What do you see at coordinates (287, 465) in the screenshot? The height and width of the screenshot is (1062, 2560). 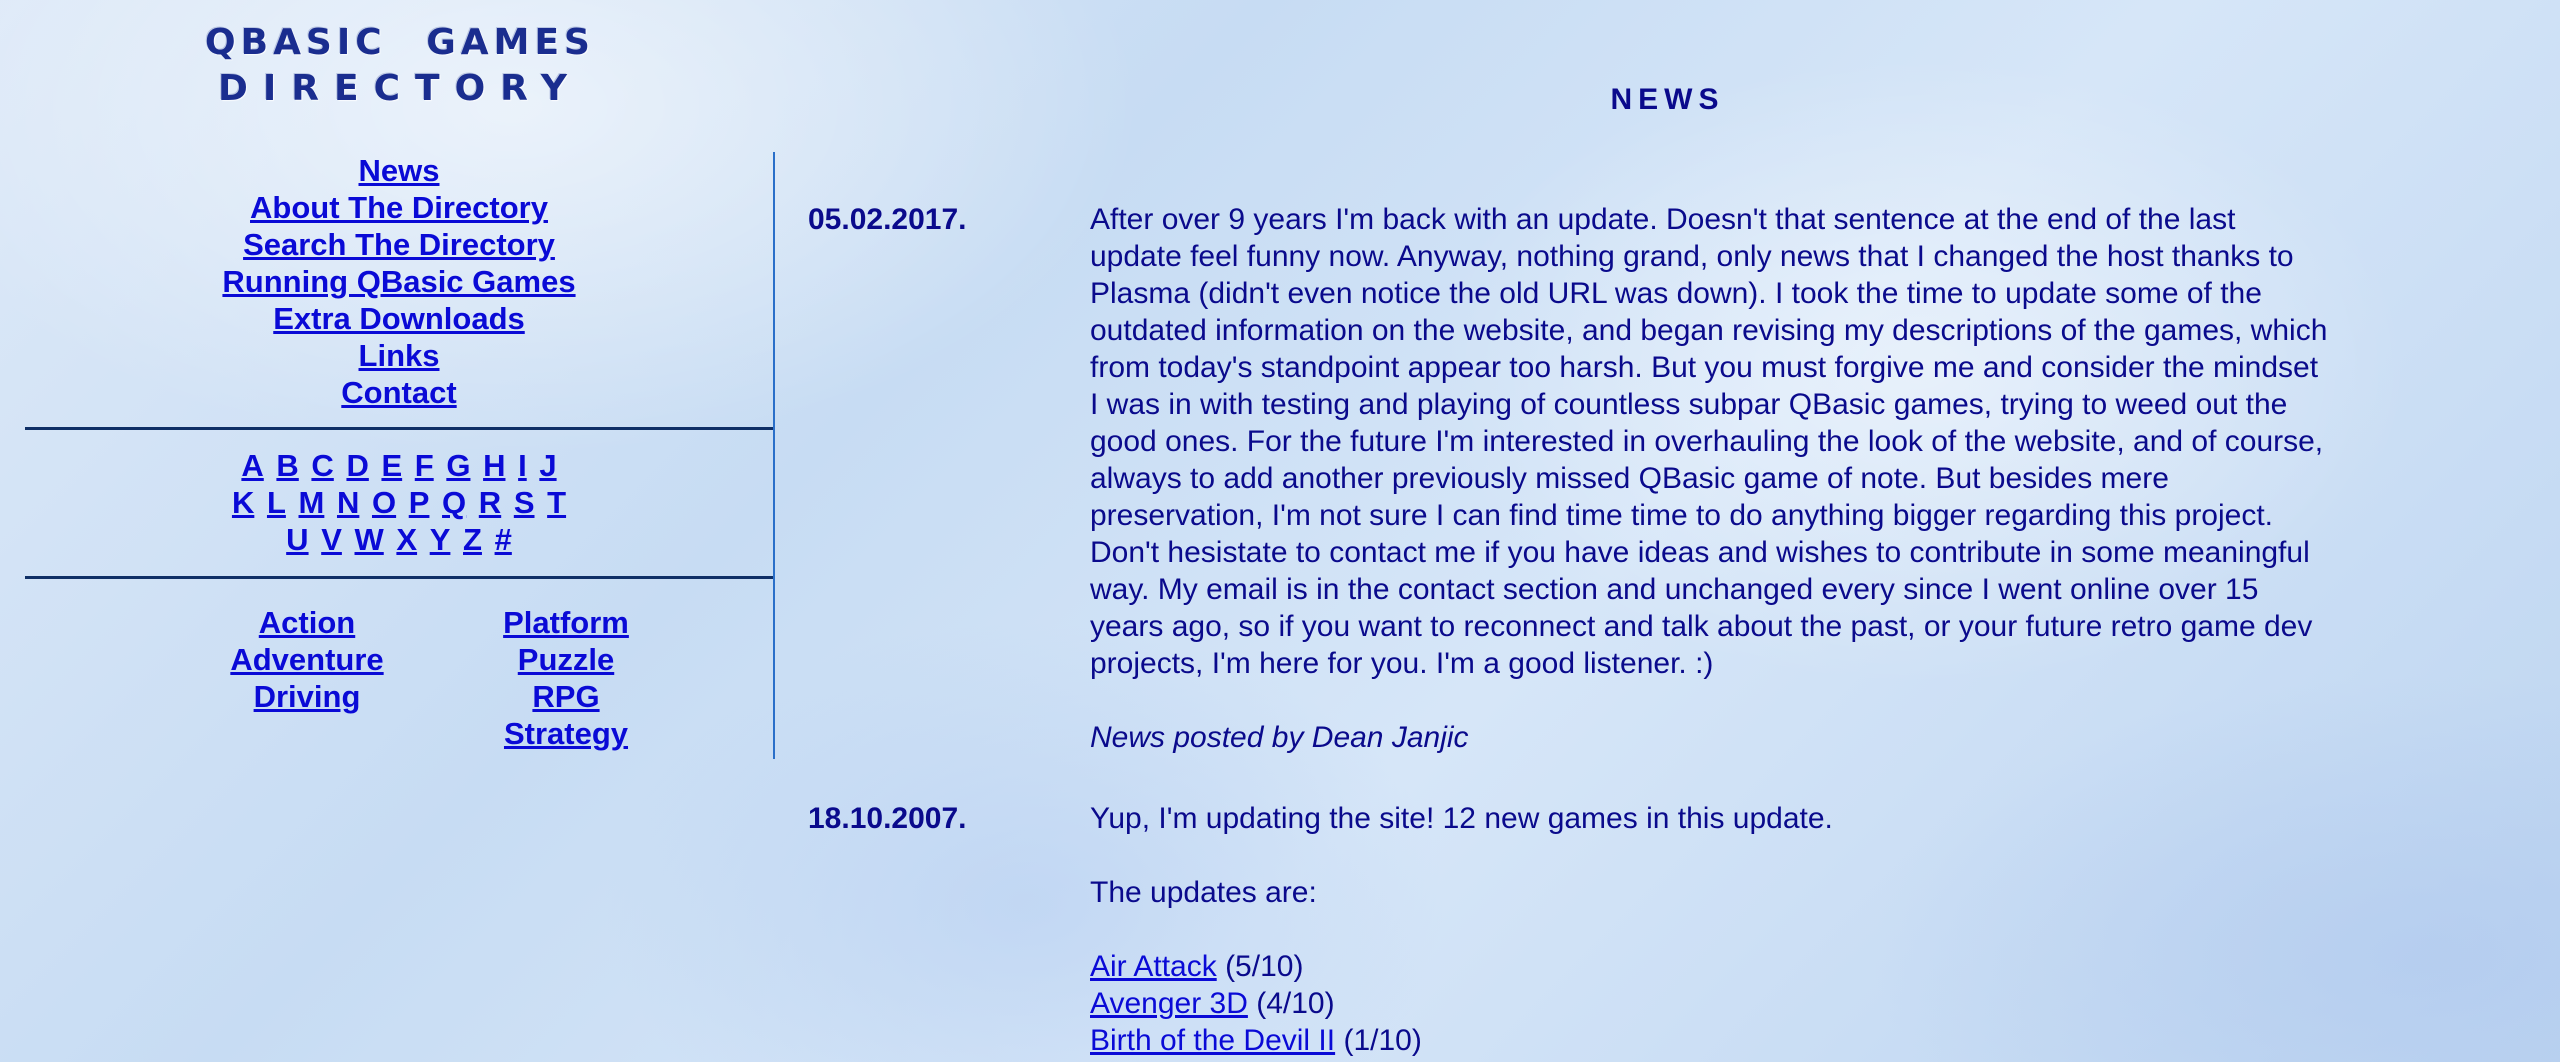 I see `letter-link-b: B` at bounding box center [287, 465].